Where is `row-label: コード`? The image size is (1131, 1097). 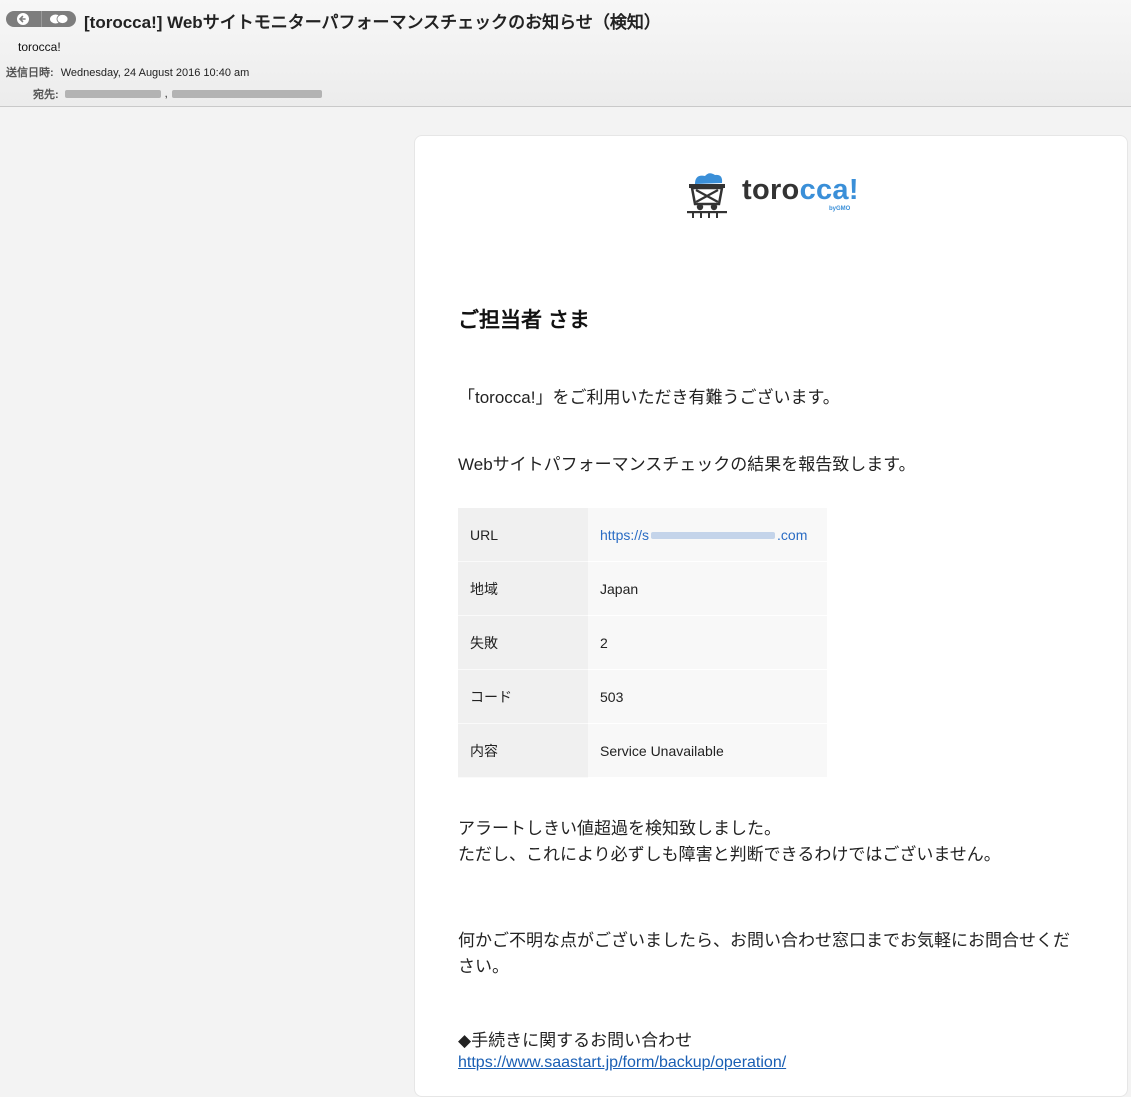
row-label: コード is located at coordinates (523, 696).